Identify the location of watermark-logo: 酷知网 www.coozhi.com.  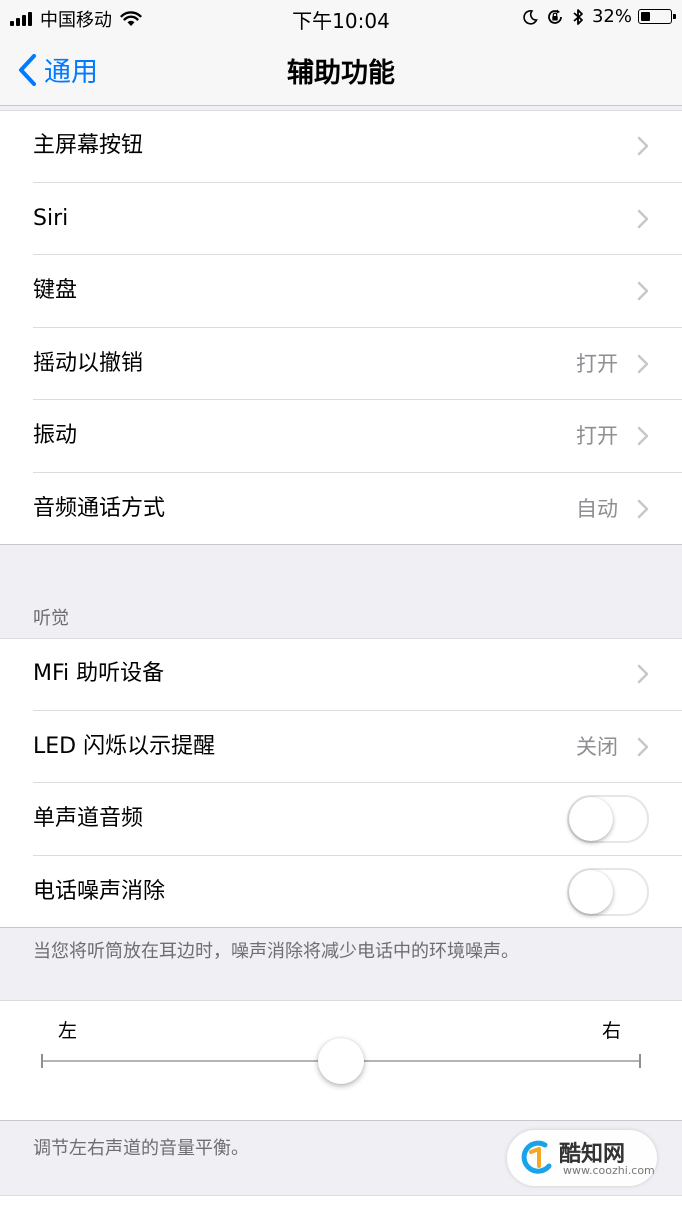
(582, 1158).